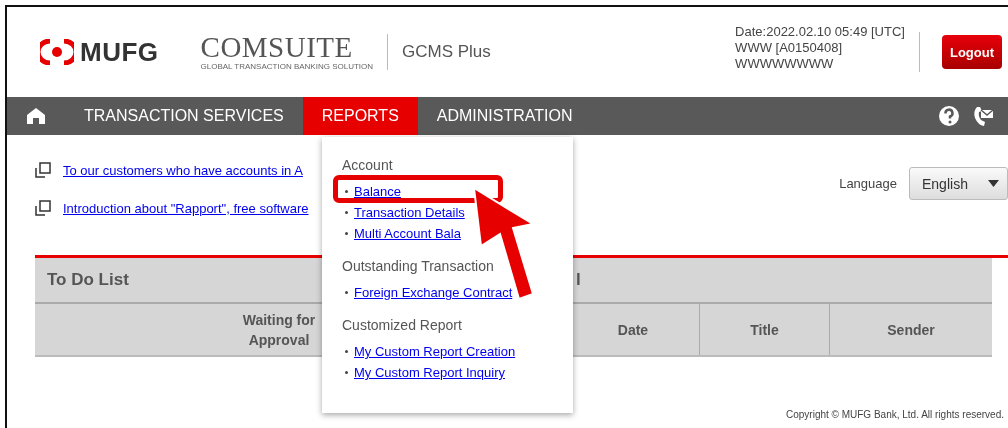  What do you see at coordinates (279, 330) in the screenshot?
I see `column-header: Waiting for Approval` at bounding box center [279, 330].